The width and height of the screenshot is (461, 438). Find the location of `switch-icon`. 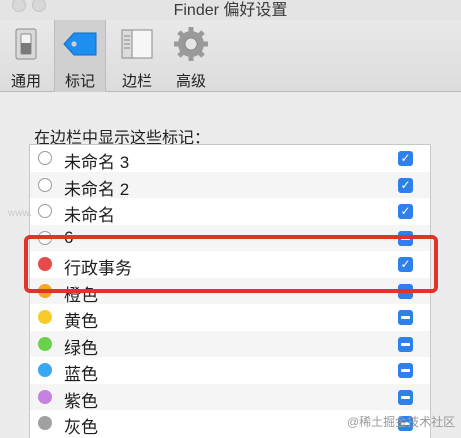

switch-icon is located at coordinates (26, 44).